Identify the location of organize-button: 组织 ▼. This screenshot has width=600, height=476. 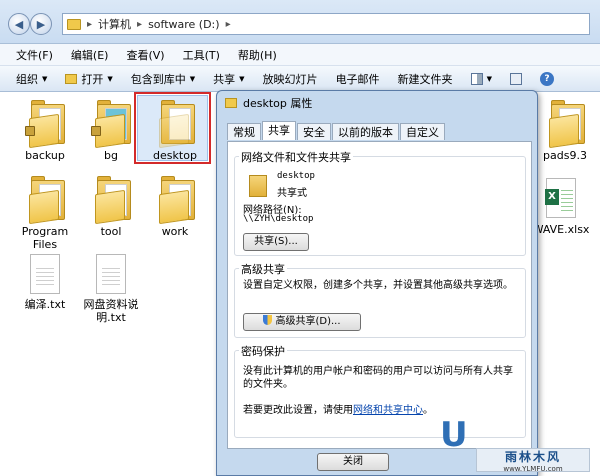
(31, 79).